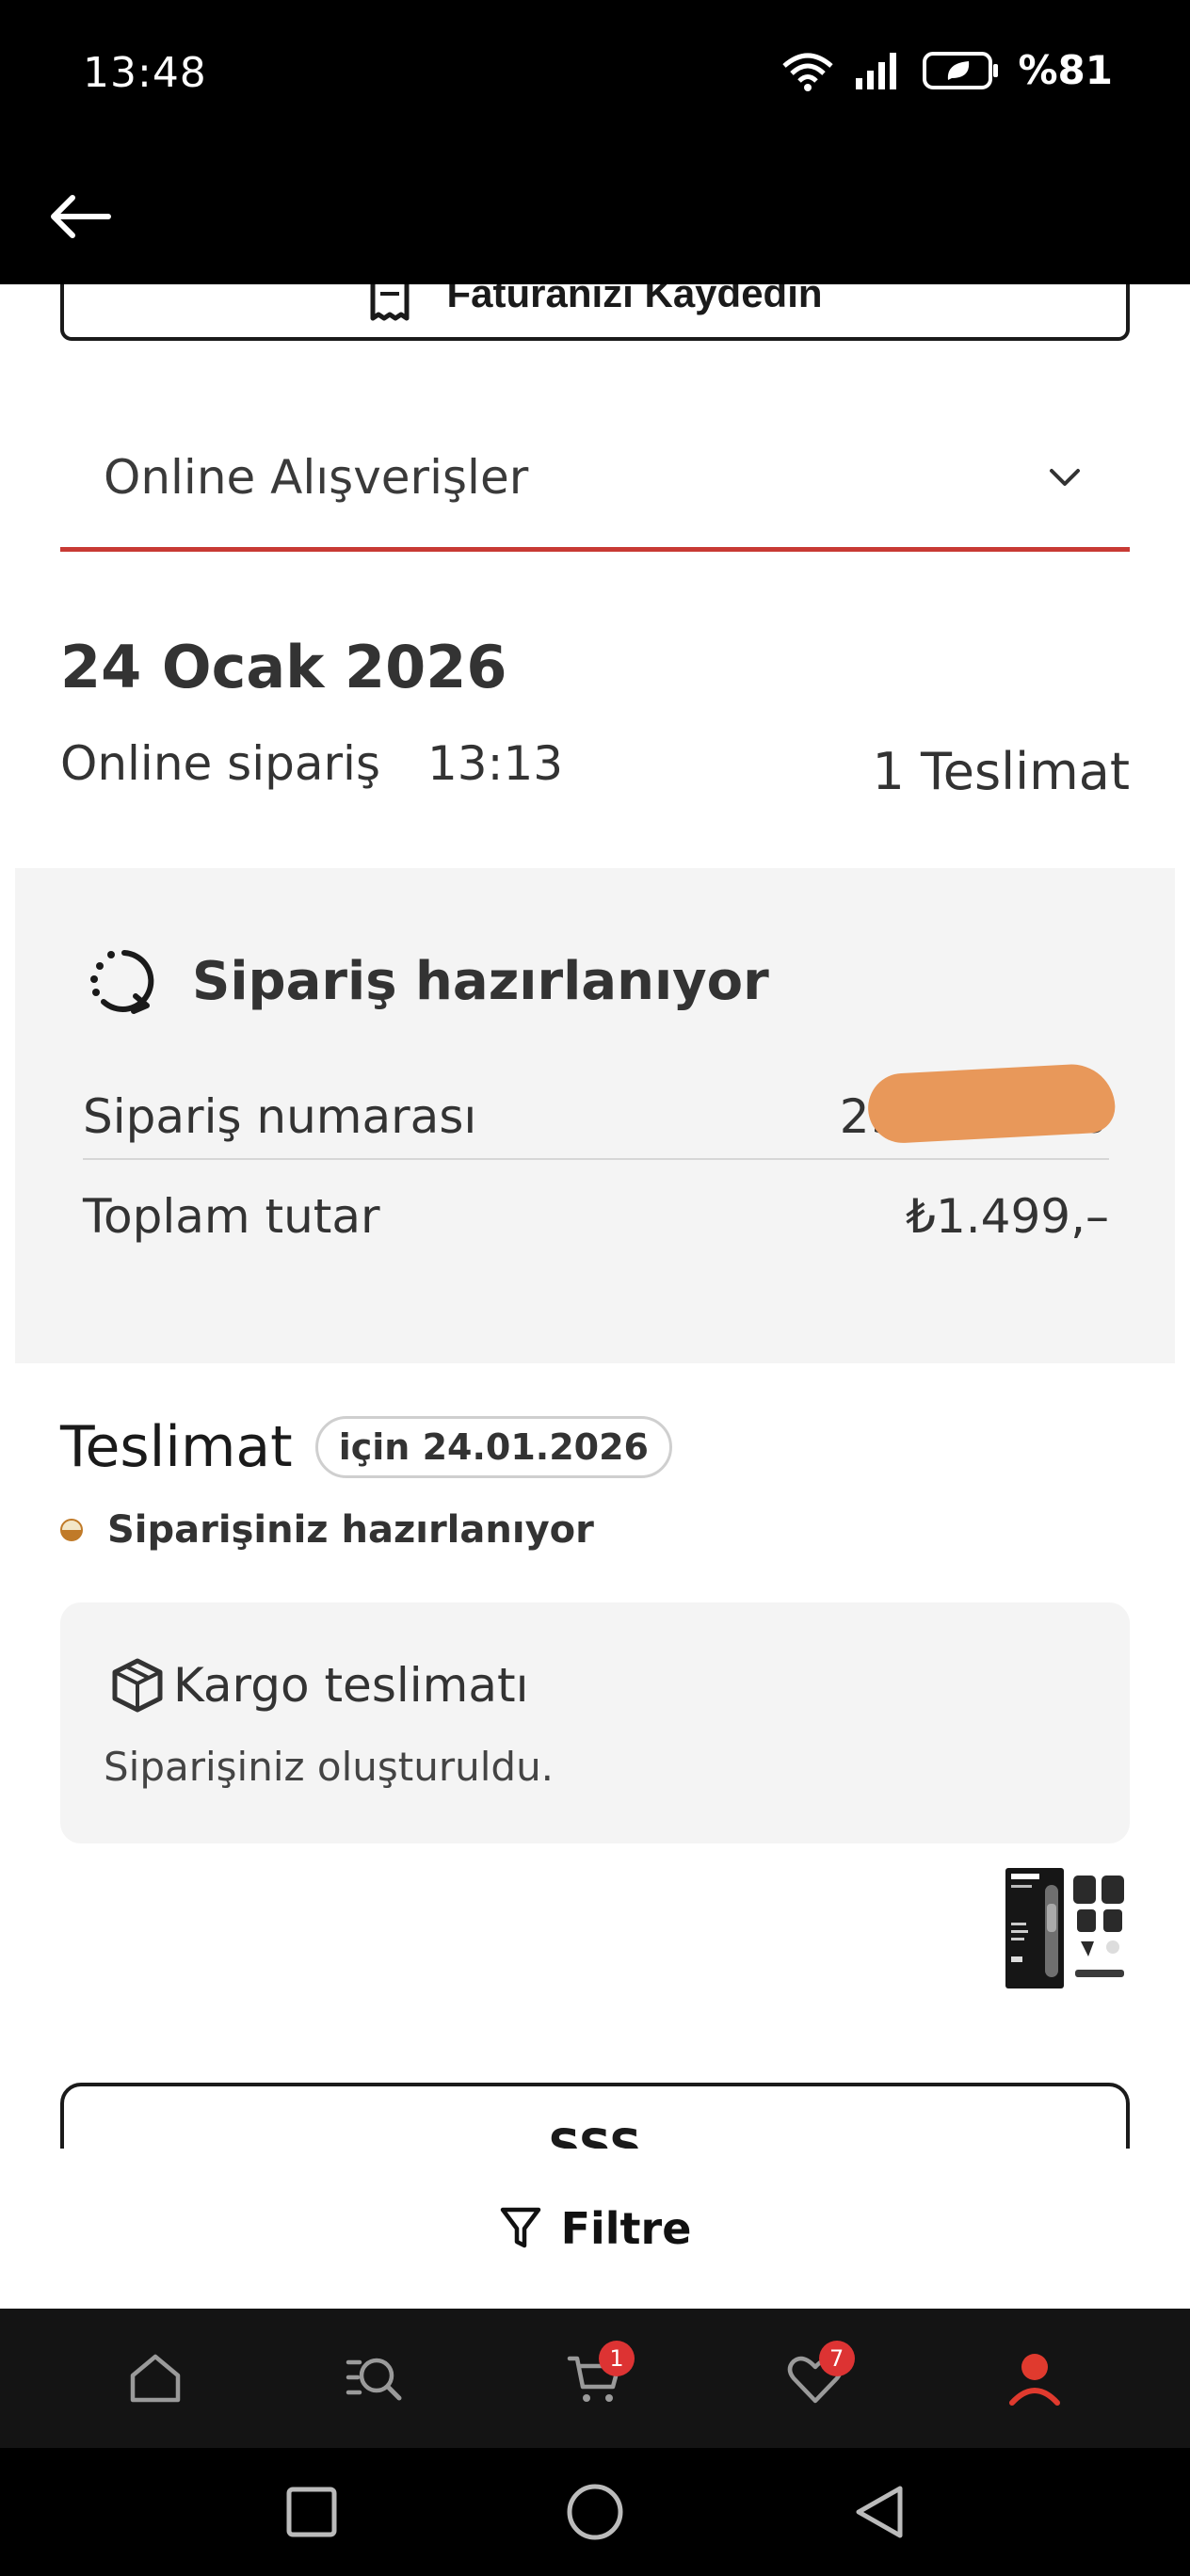 Image resolution: width=1190 pixels, height=2576 pixels. Describe the element at coordinates (808, 70) in the screenshot. I see `wifi-icon` at that location.